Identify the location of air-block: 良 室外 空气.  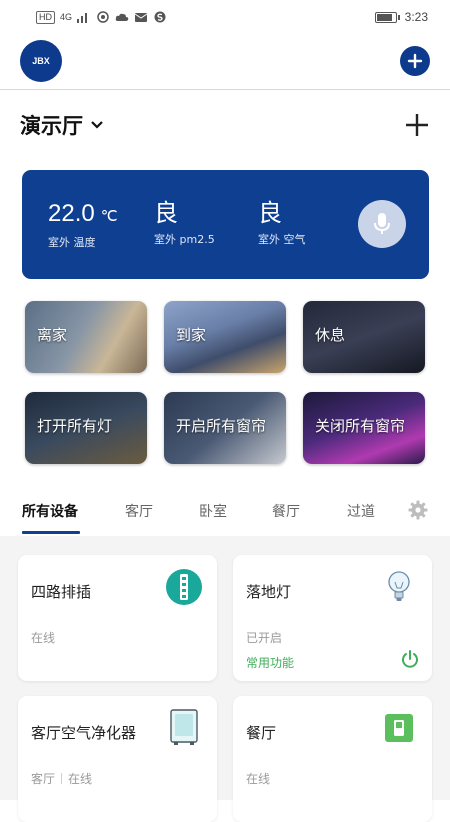
(282, 223).